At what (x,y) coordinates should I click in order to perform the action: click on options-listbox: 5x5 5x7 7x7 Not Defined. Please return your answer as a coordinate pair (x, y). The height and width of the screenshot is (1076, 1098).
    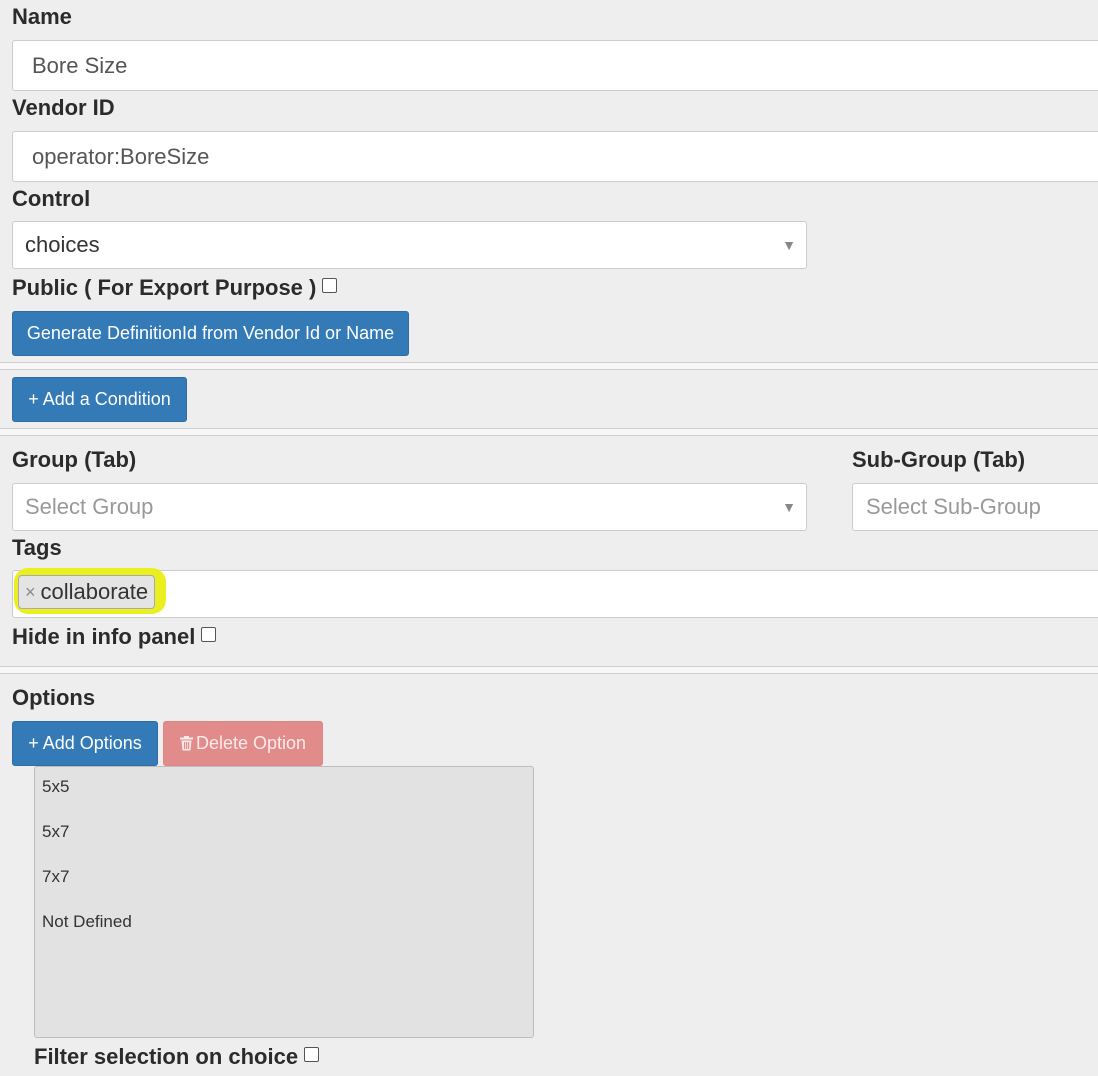
    Looking at the image, I should click on (284, 902).